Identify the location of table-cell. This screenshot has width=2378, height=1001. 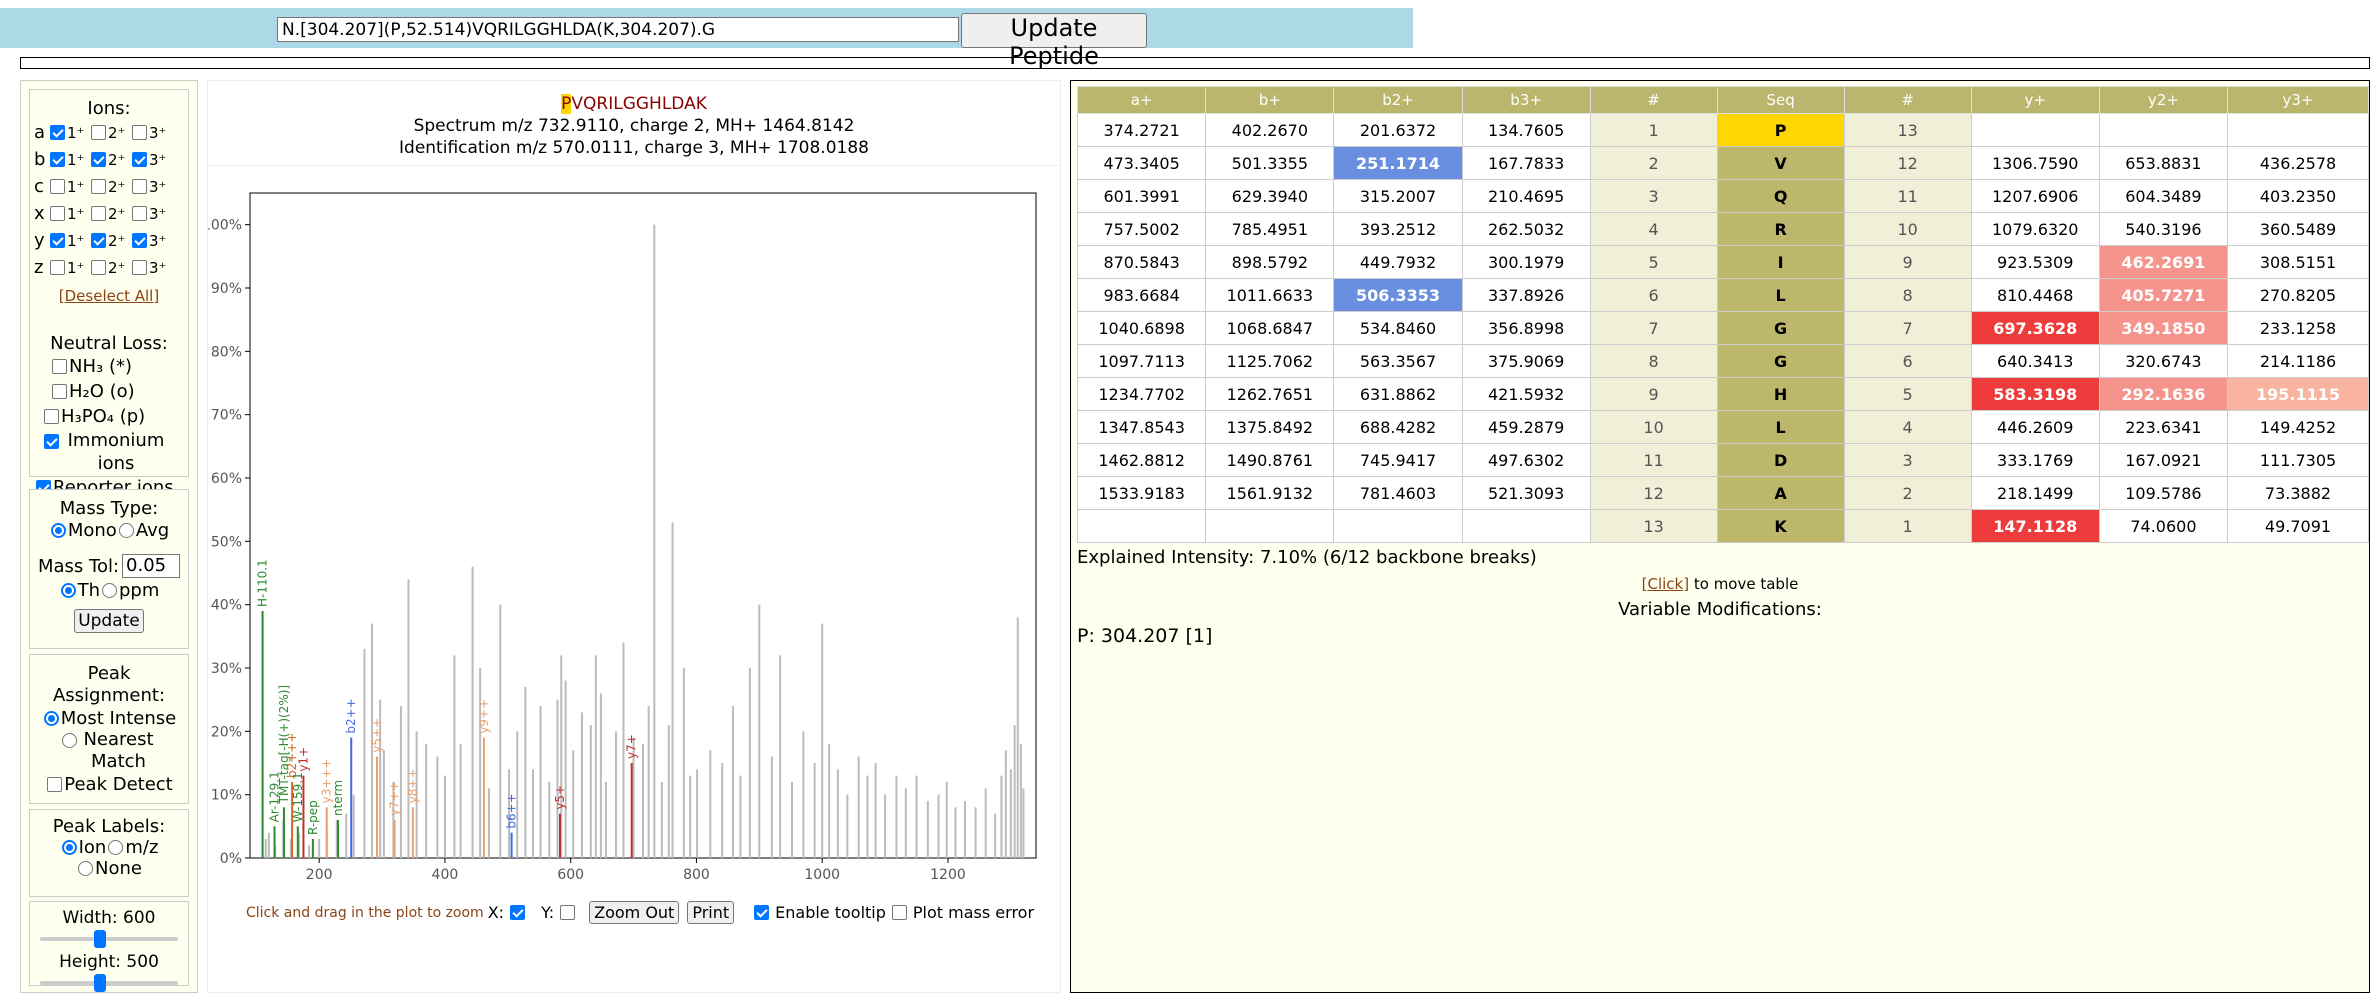
(1526, 526).